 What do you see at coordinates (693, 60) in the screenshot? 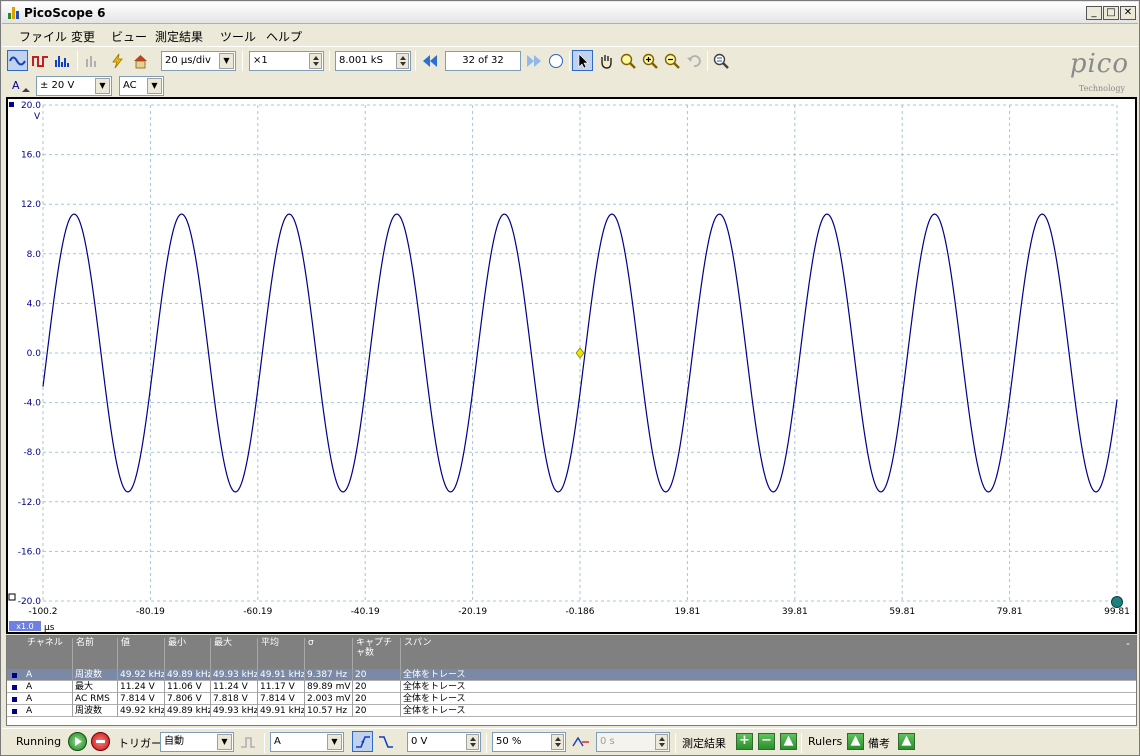
I see `undo-zoom-icon` at bounding box center [693, 60].